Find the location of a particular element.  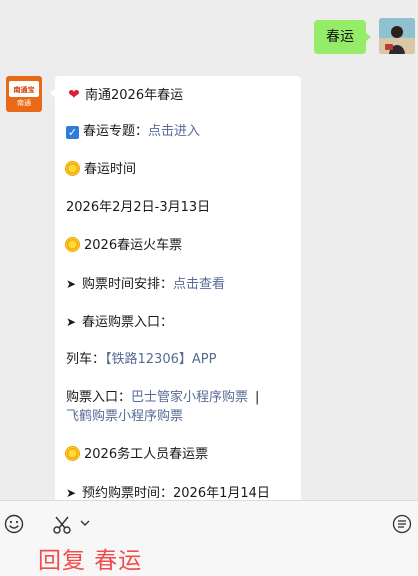

schedule-label: 购票时间安排： is located at coordinates (128, 284).